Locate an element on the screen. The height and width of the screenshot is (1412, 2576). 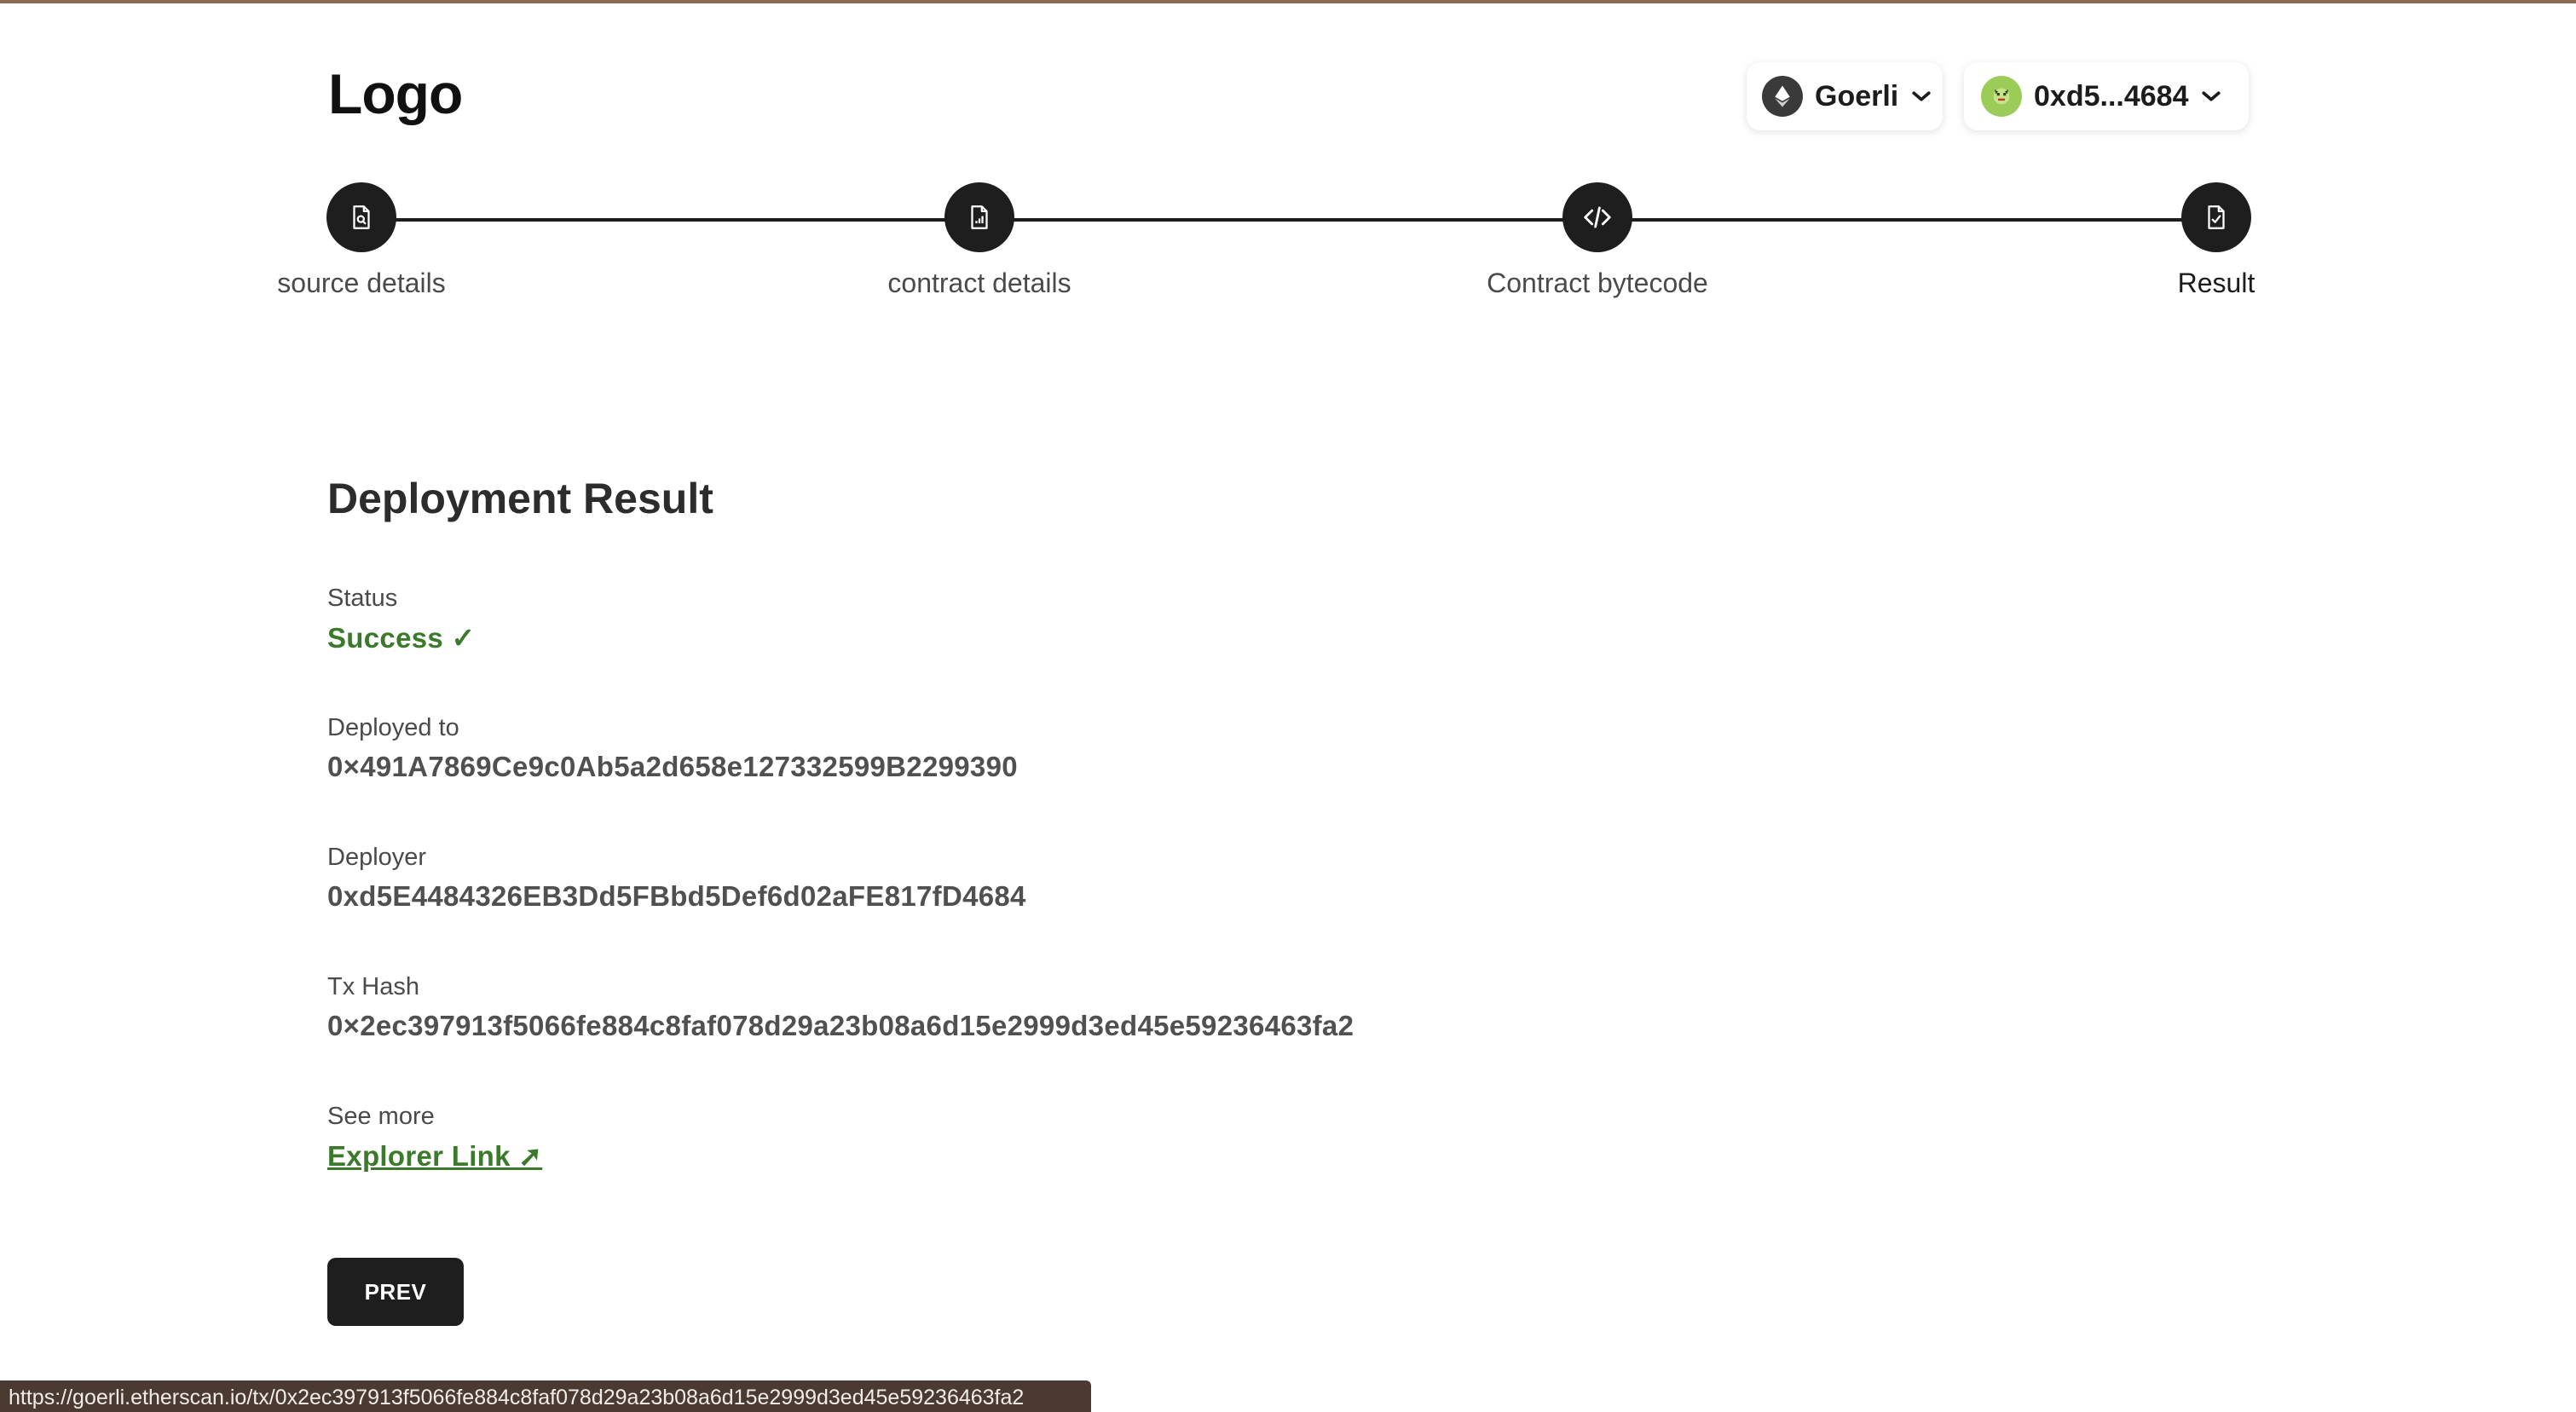
step-label: Result is located at coordinates (2216, 283).